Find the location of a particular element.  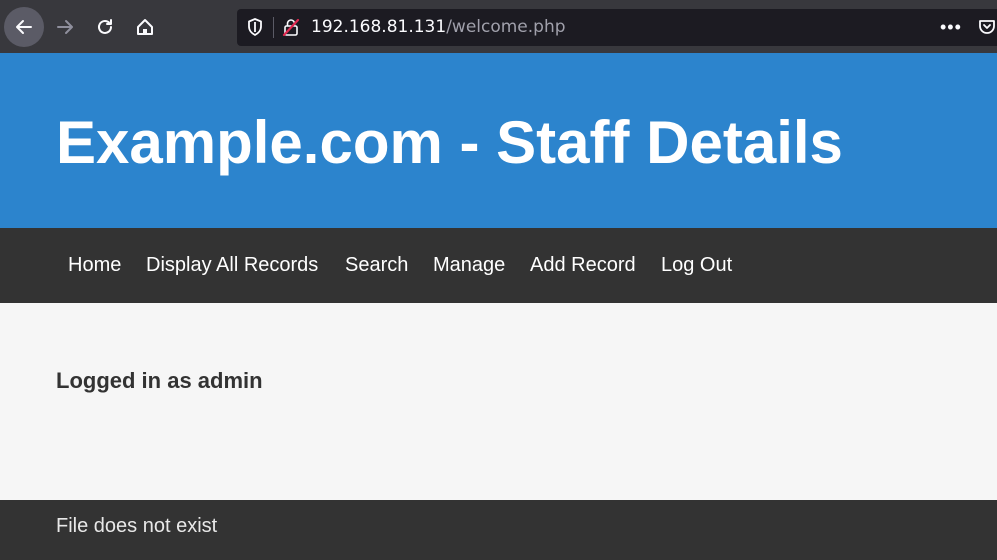

arrow-left-icon is located at coordinates (24, 27).